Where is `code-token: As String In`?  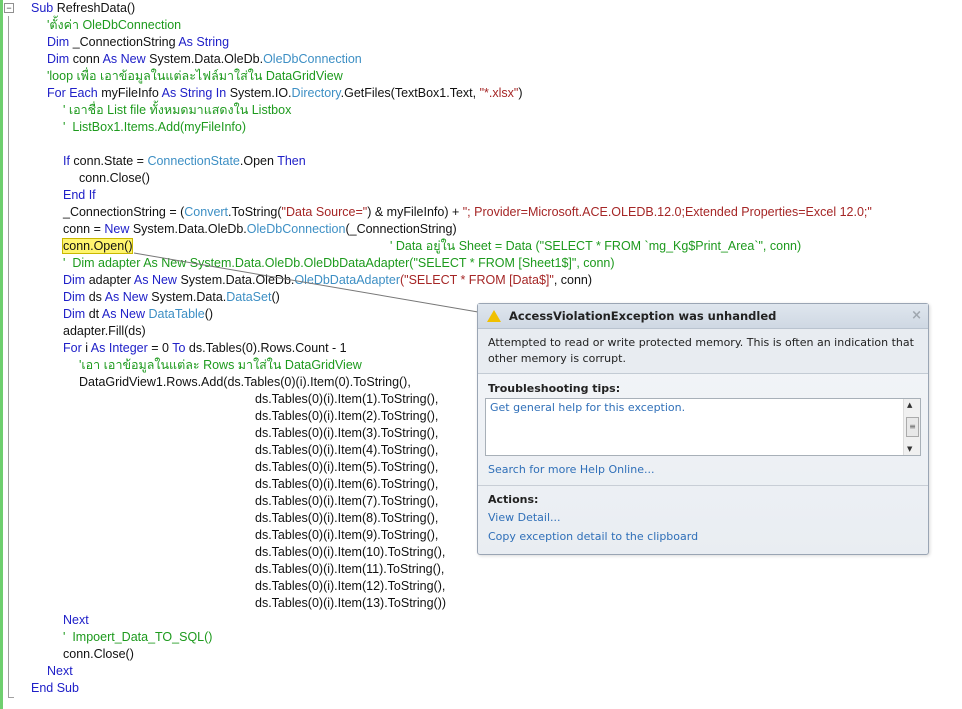 code-token: As String In is located at coordinates (195, 93).